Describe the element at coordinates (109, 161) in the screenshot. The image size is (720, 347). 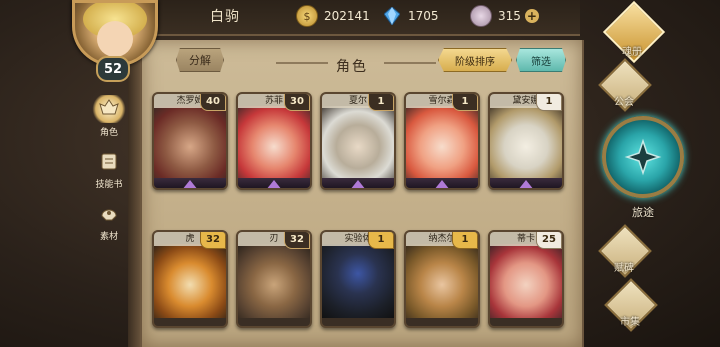
I see `skillbook-icon` at that location.